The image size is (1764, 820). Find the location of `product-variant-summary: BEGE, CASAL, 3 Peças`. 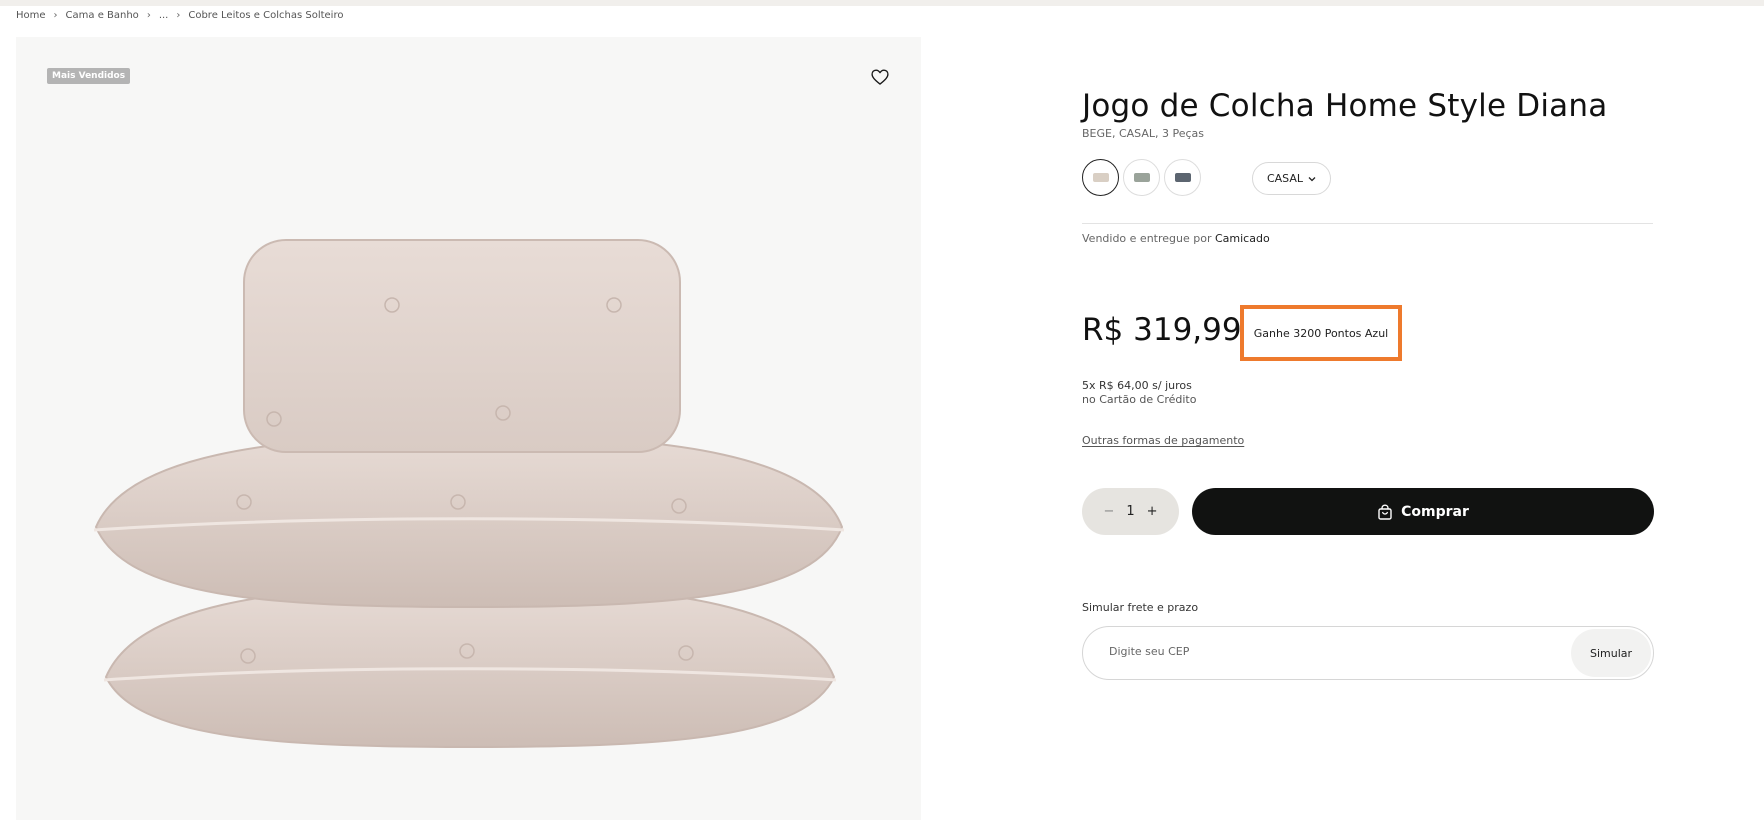

product-variant-summary: BEGE, CASAL, 3 Peças is located at coordinates (1143, 133).